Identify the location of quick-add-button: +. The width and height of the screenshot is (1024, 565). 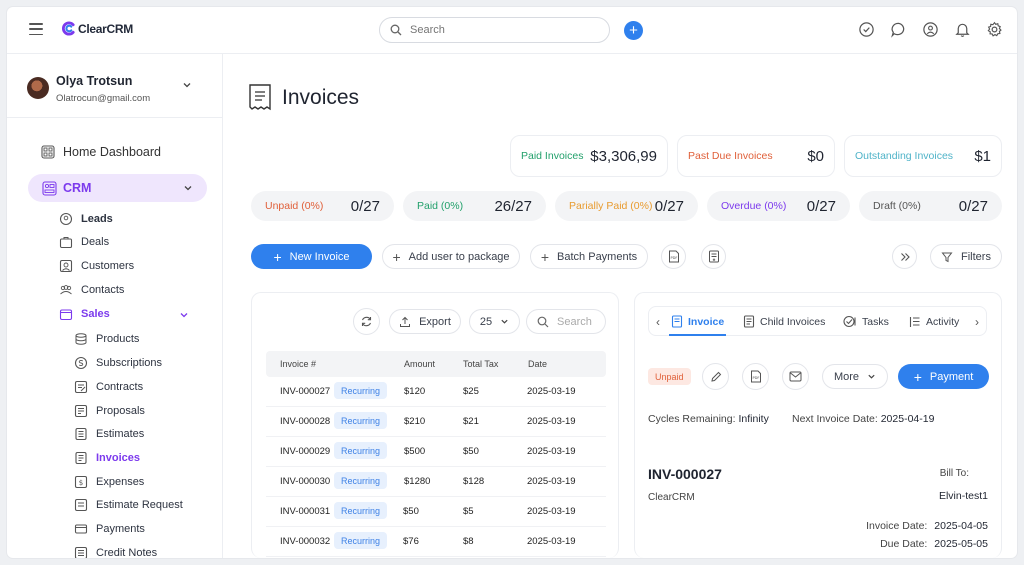
(633, 30).